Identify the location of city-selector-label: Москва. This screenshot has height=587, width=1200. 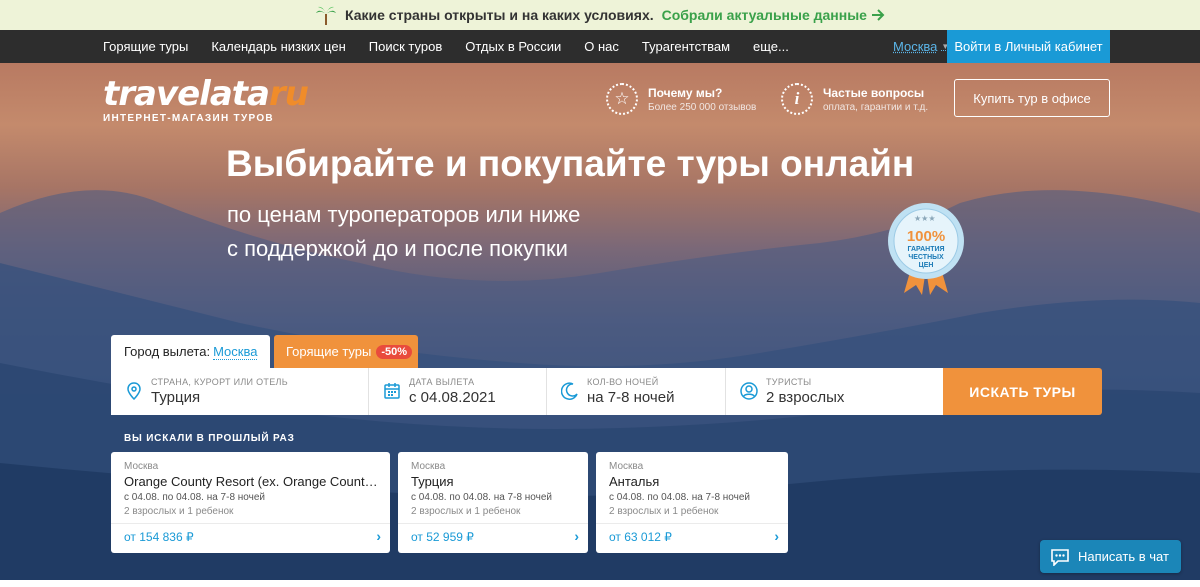
(915, 46).